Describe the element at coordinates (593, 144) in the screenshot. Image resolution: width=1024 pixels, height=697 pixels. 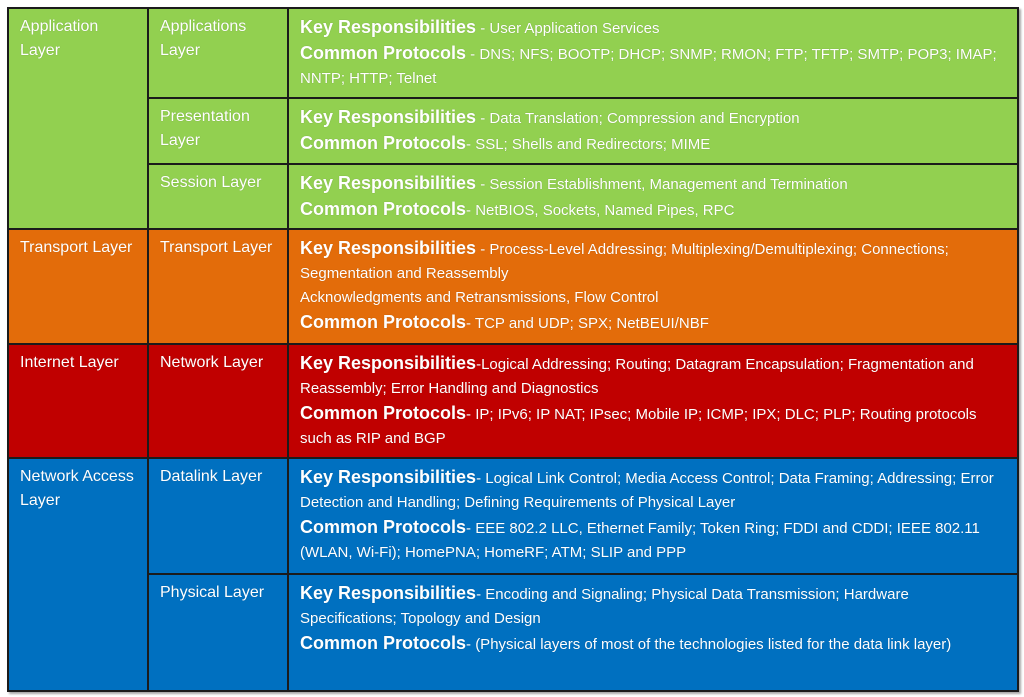
I see `common-protocols-text: SSL; Shells and Redirectors; MIME` at that location.